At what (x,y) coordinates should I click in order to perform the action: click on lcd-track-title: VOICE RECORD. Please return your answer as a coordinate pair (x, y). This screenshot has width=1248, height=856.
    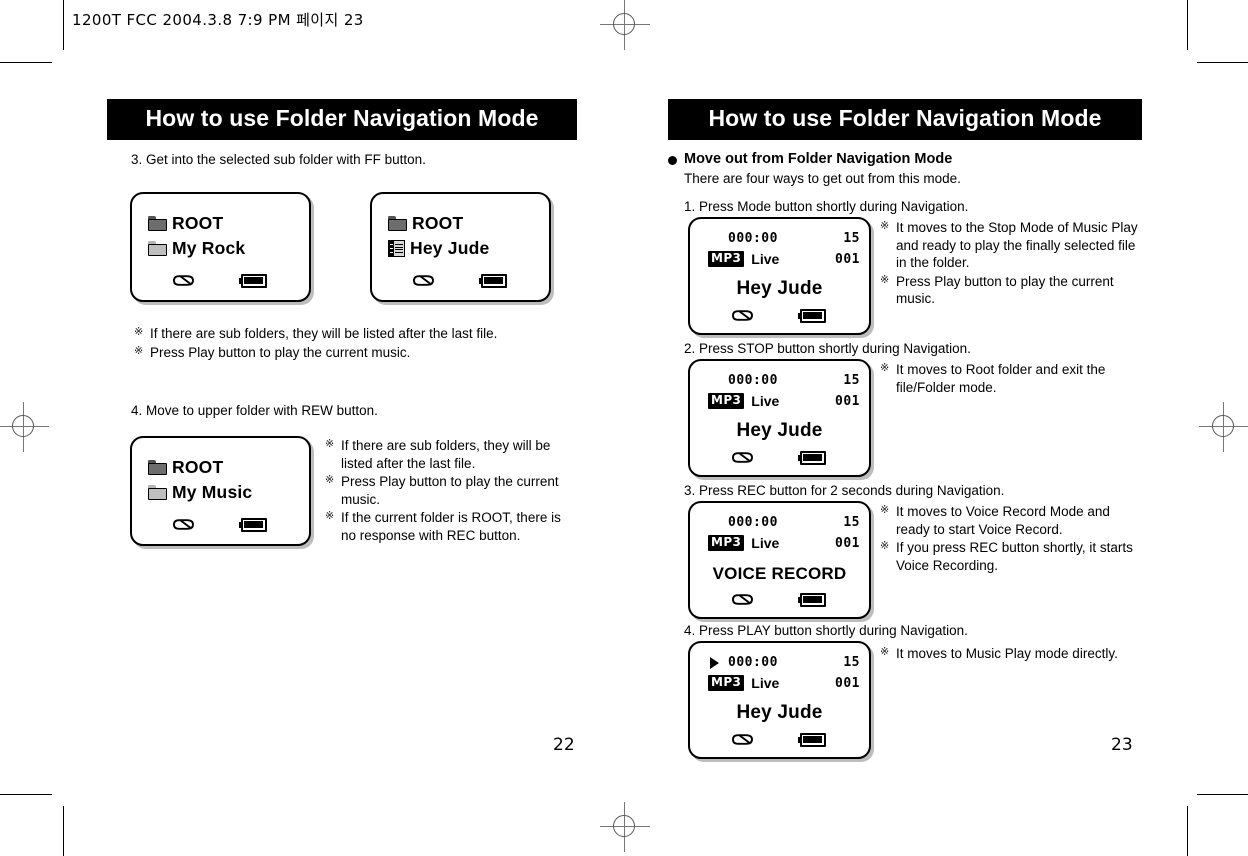
    Looking at the image, I should click on (779, 573).